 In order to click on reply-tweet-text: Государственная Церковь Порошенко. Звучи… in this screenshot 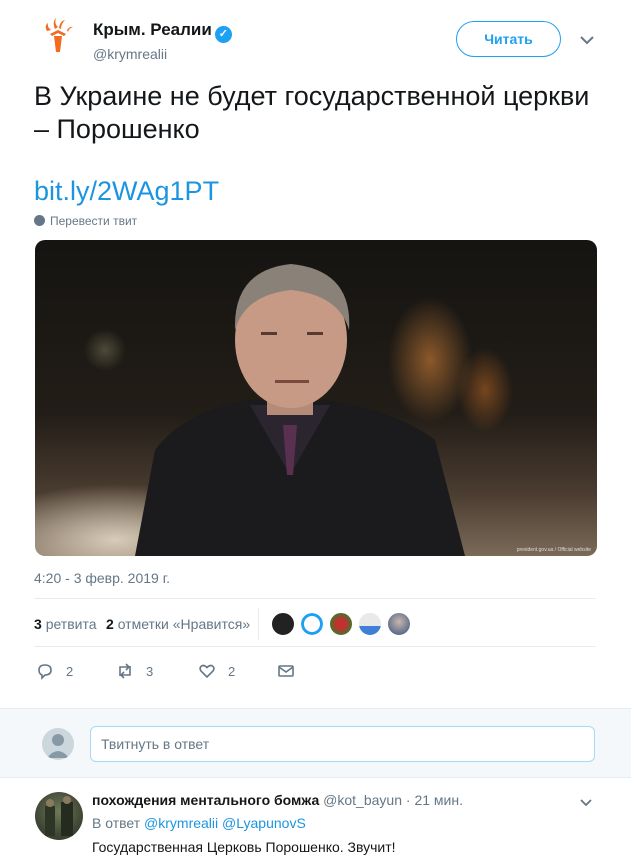, I will do `click(244, 847)`.